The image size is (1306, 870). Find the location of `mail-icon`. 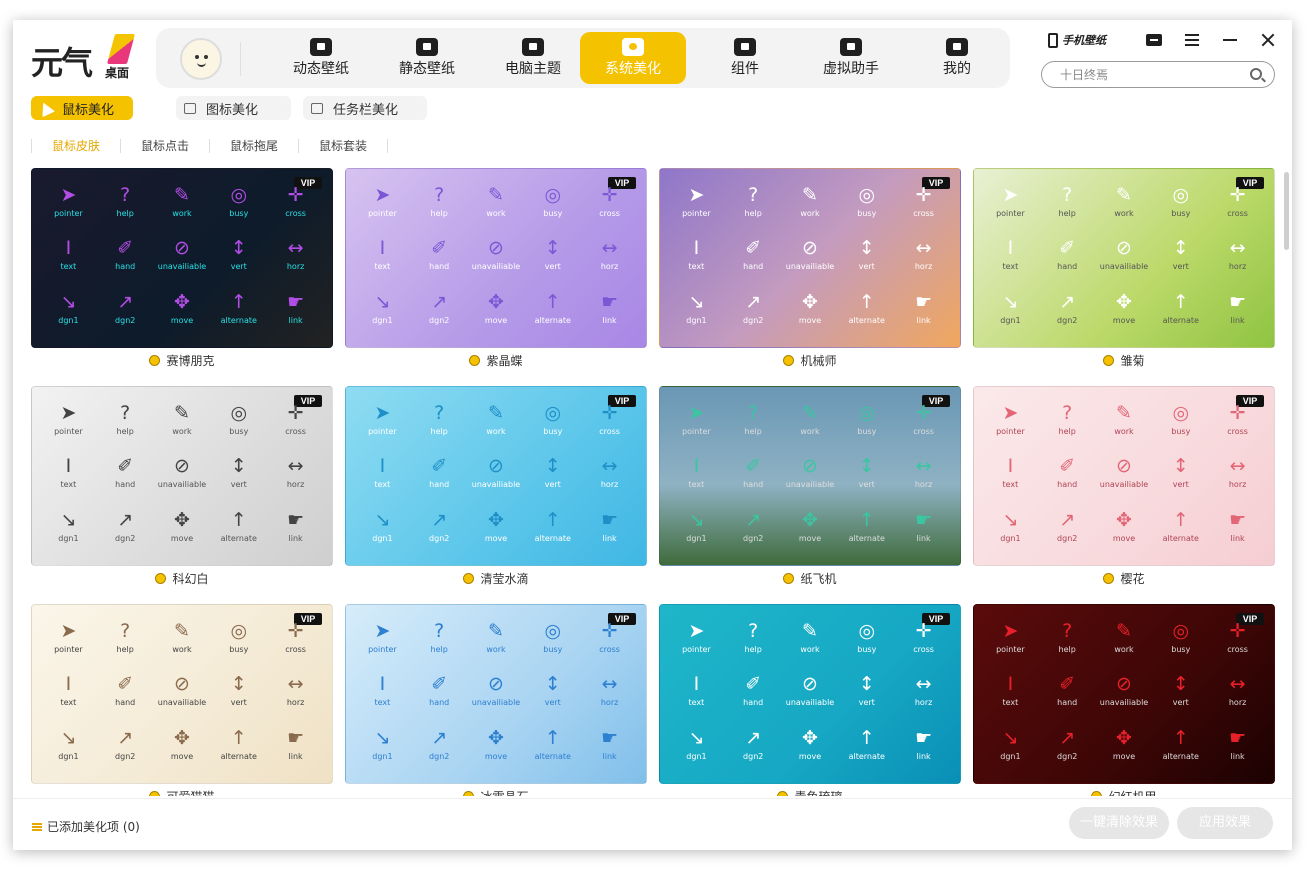

mail-icon is located at coordinates (1154, 40).